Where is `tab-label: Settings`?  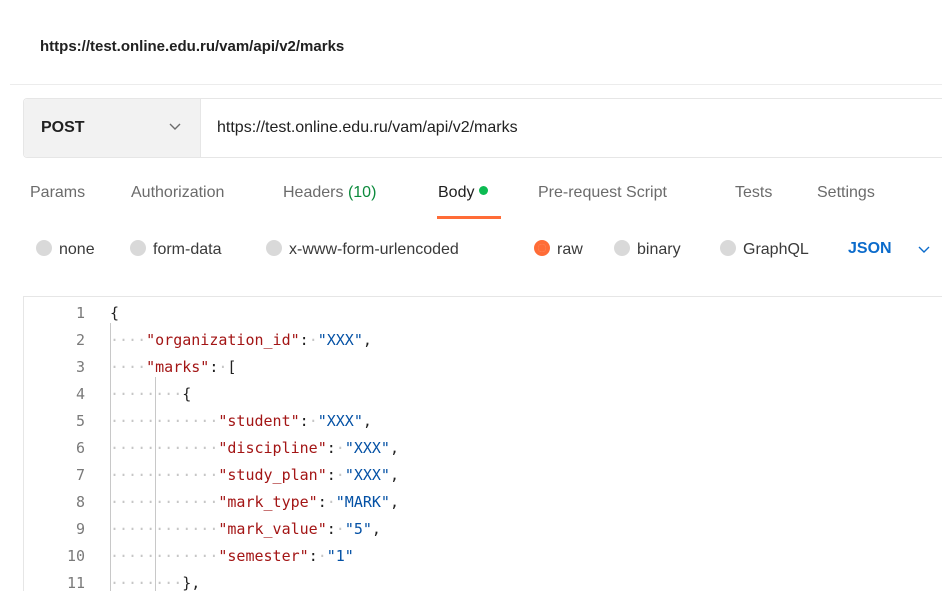
tab-label: Settings is located at coordinates (846, 192).